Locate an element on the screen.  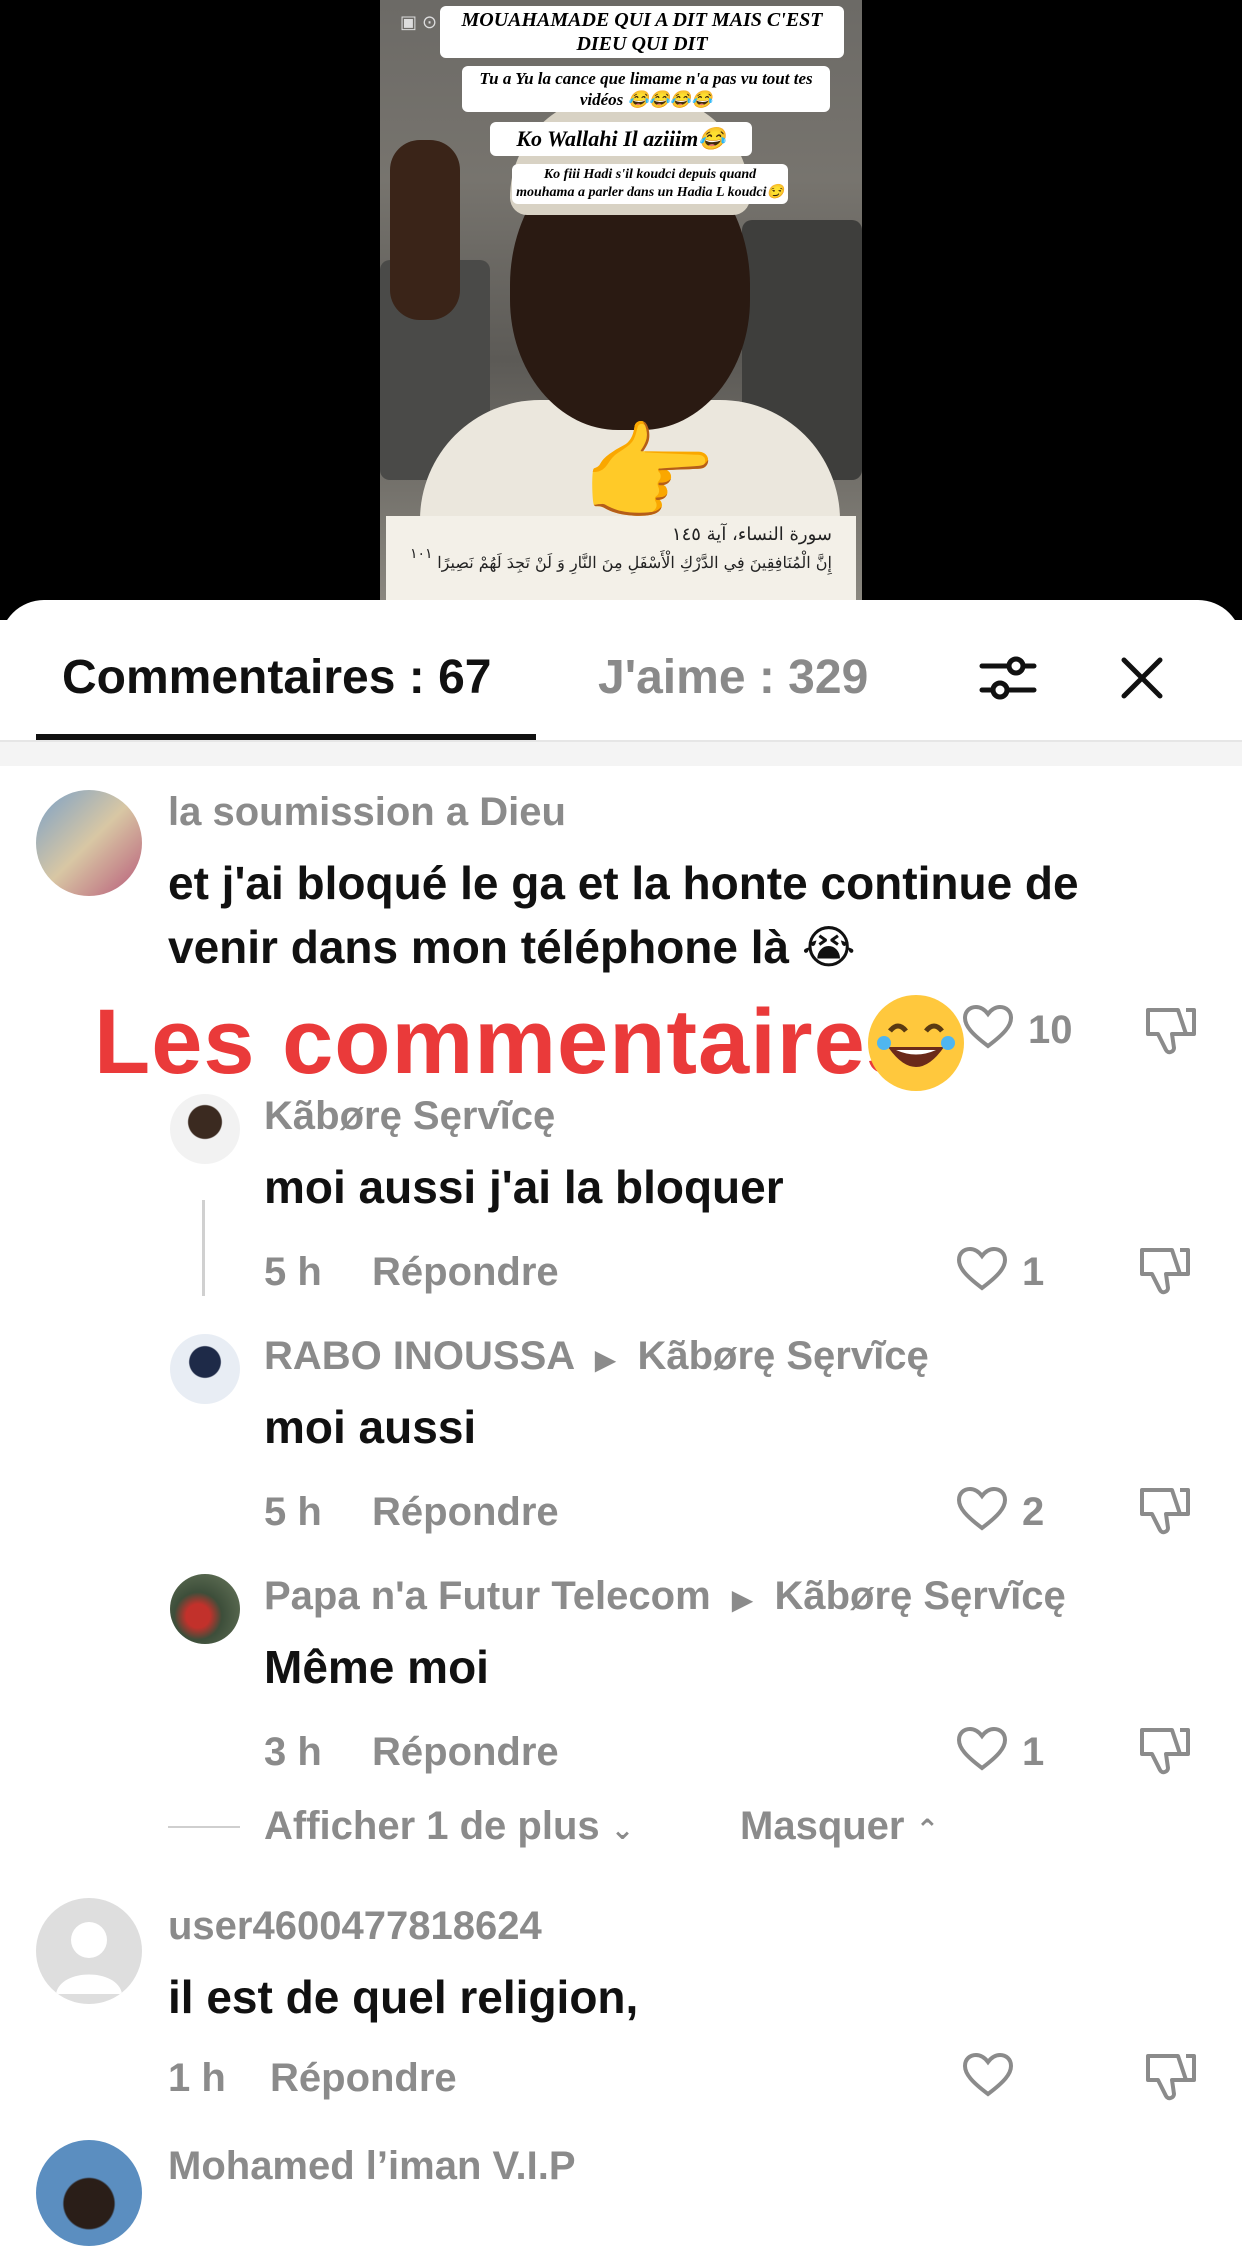
reply-username: Papa n'a Futur Telecom ▶ Kãbørę Sęrvĩcę is located at coordinates (665, 1596).